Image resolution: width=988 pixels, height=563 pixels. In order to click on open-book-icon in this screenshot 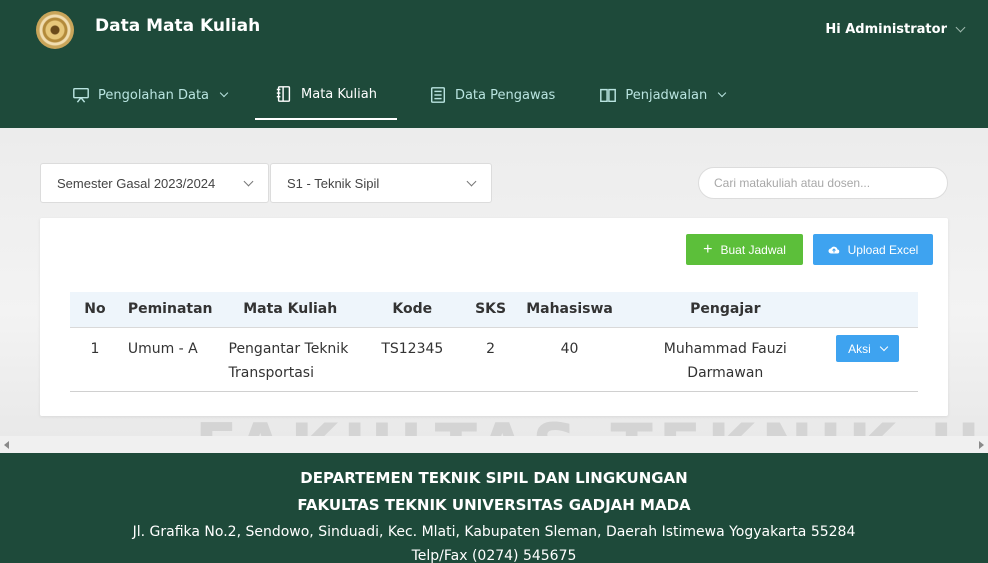, I will do `click(608, 95)`.